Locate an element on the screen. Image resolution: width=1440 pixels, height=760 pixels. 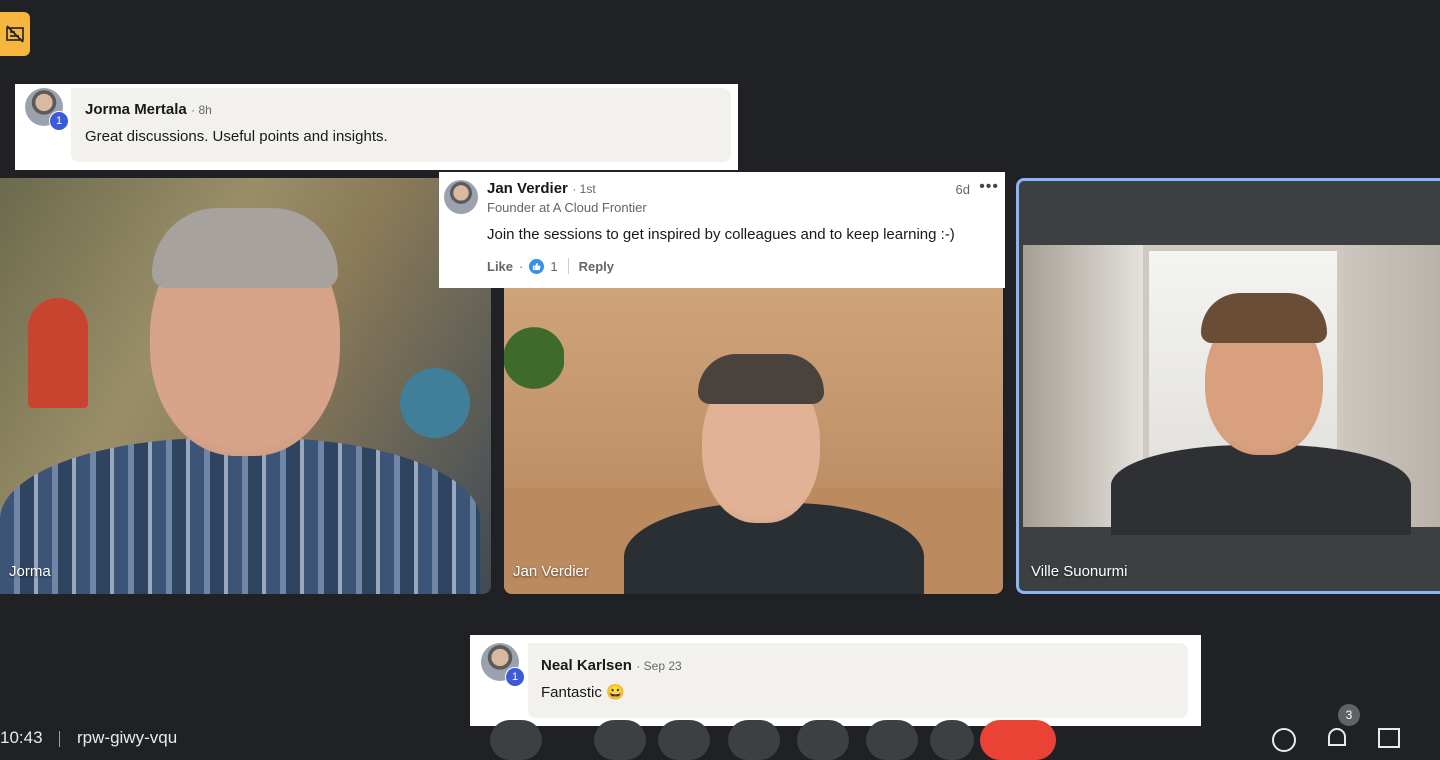
participant-count-badge: 3 is located at coordinates (1349, 715).